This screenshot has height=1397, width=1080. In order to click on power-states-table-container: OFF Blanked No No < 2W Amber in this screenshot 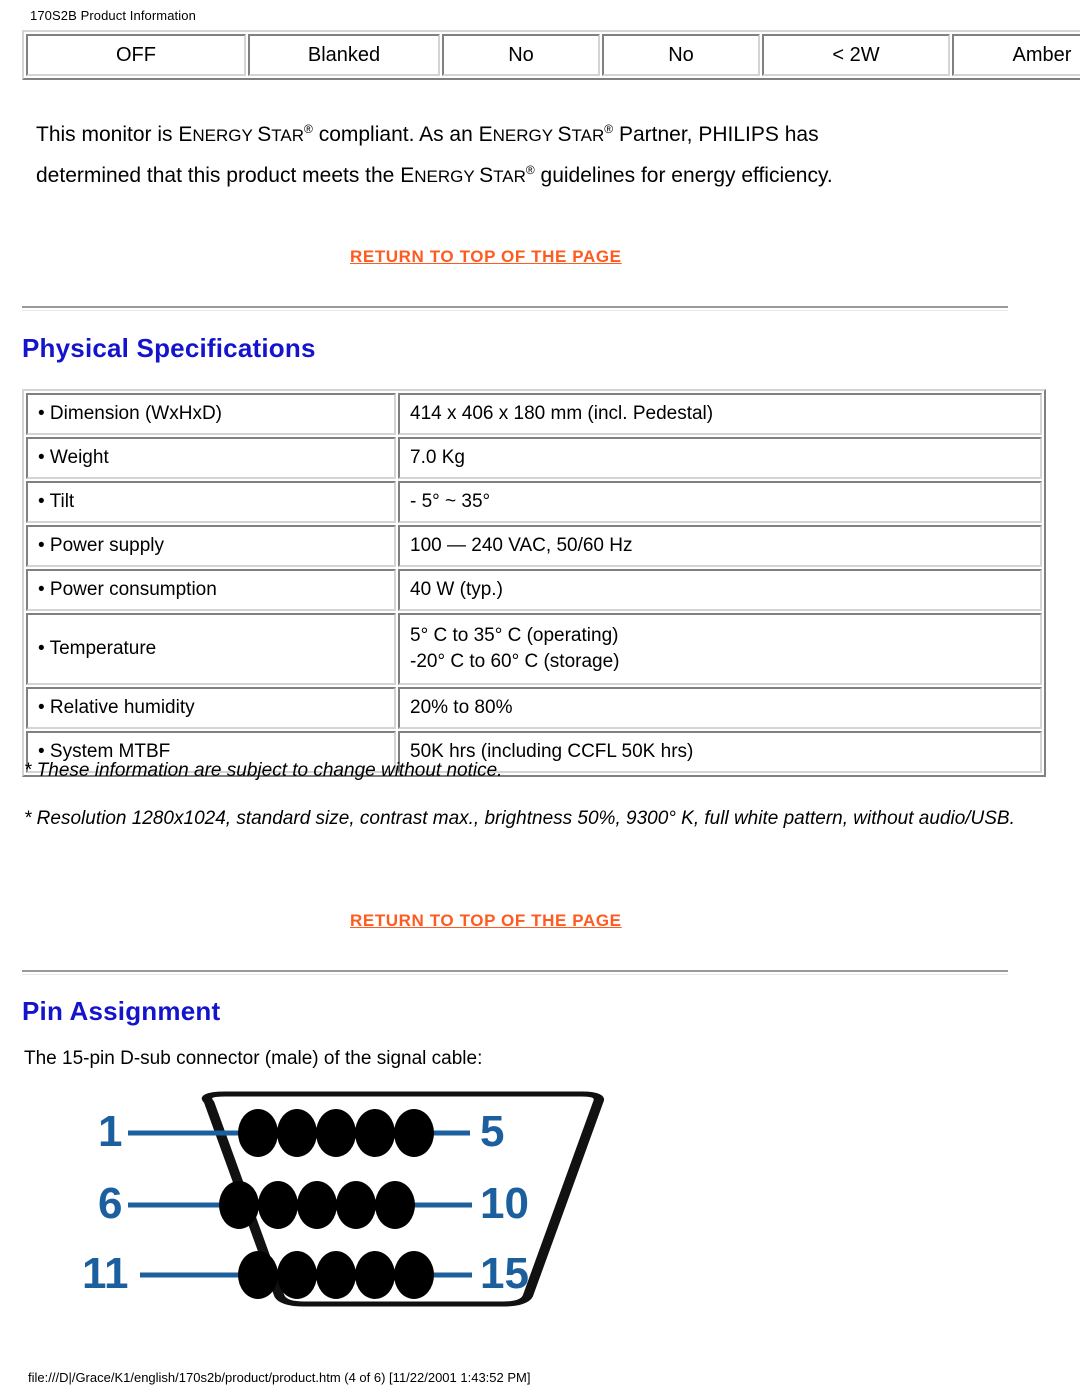, I will do `click(551, 55)`.